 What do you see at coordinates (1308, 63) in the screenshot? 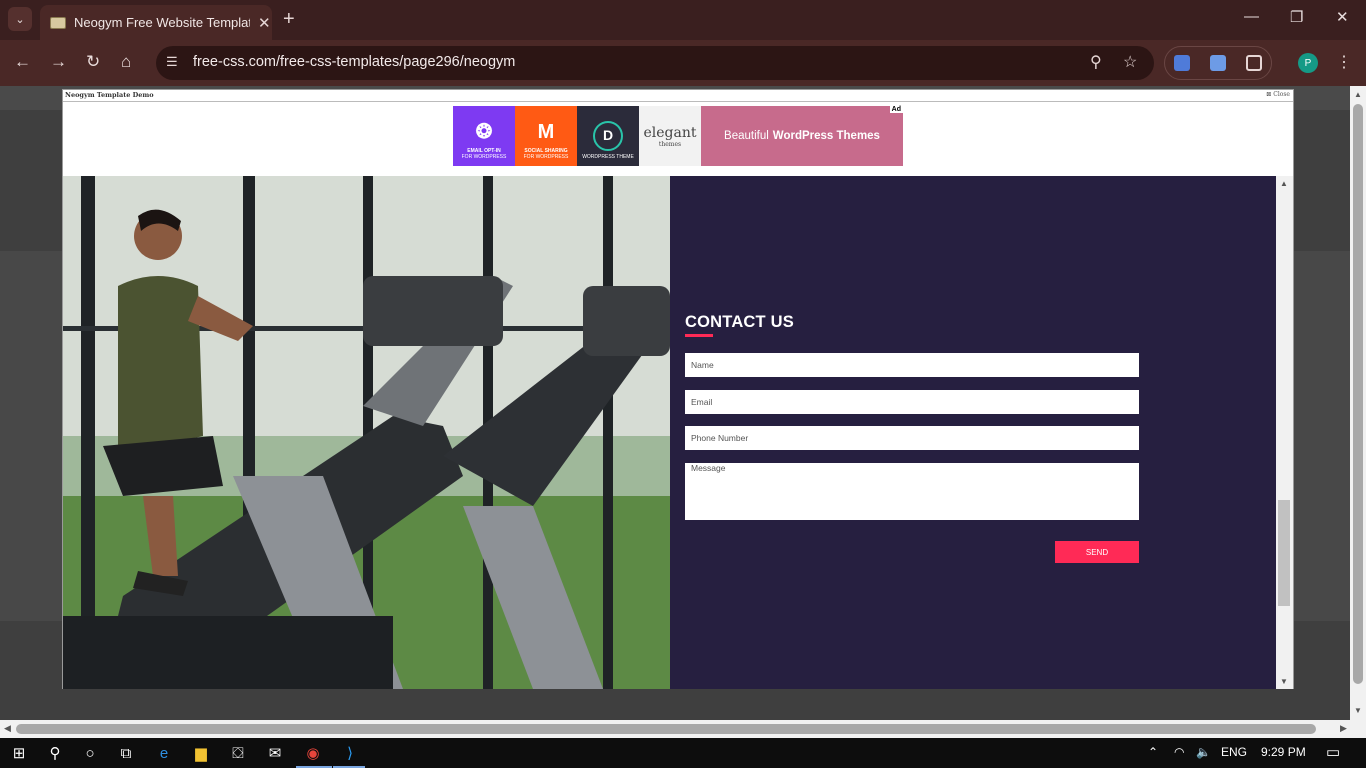
I see `profile-avatar: P` at bounding box center [1308, 63].